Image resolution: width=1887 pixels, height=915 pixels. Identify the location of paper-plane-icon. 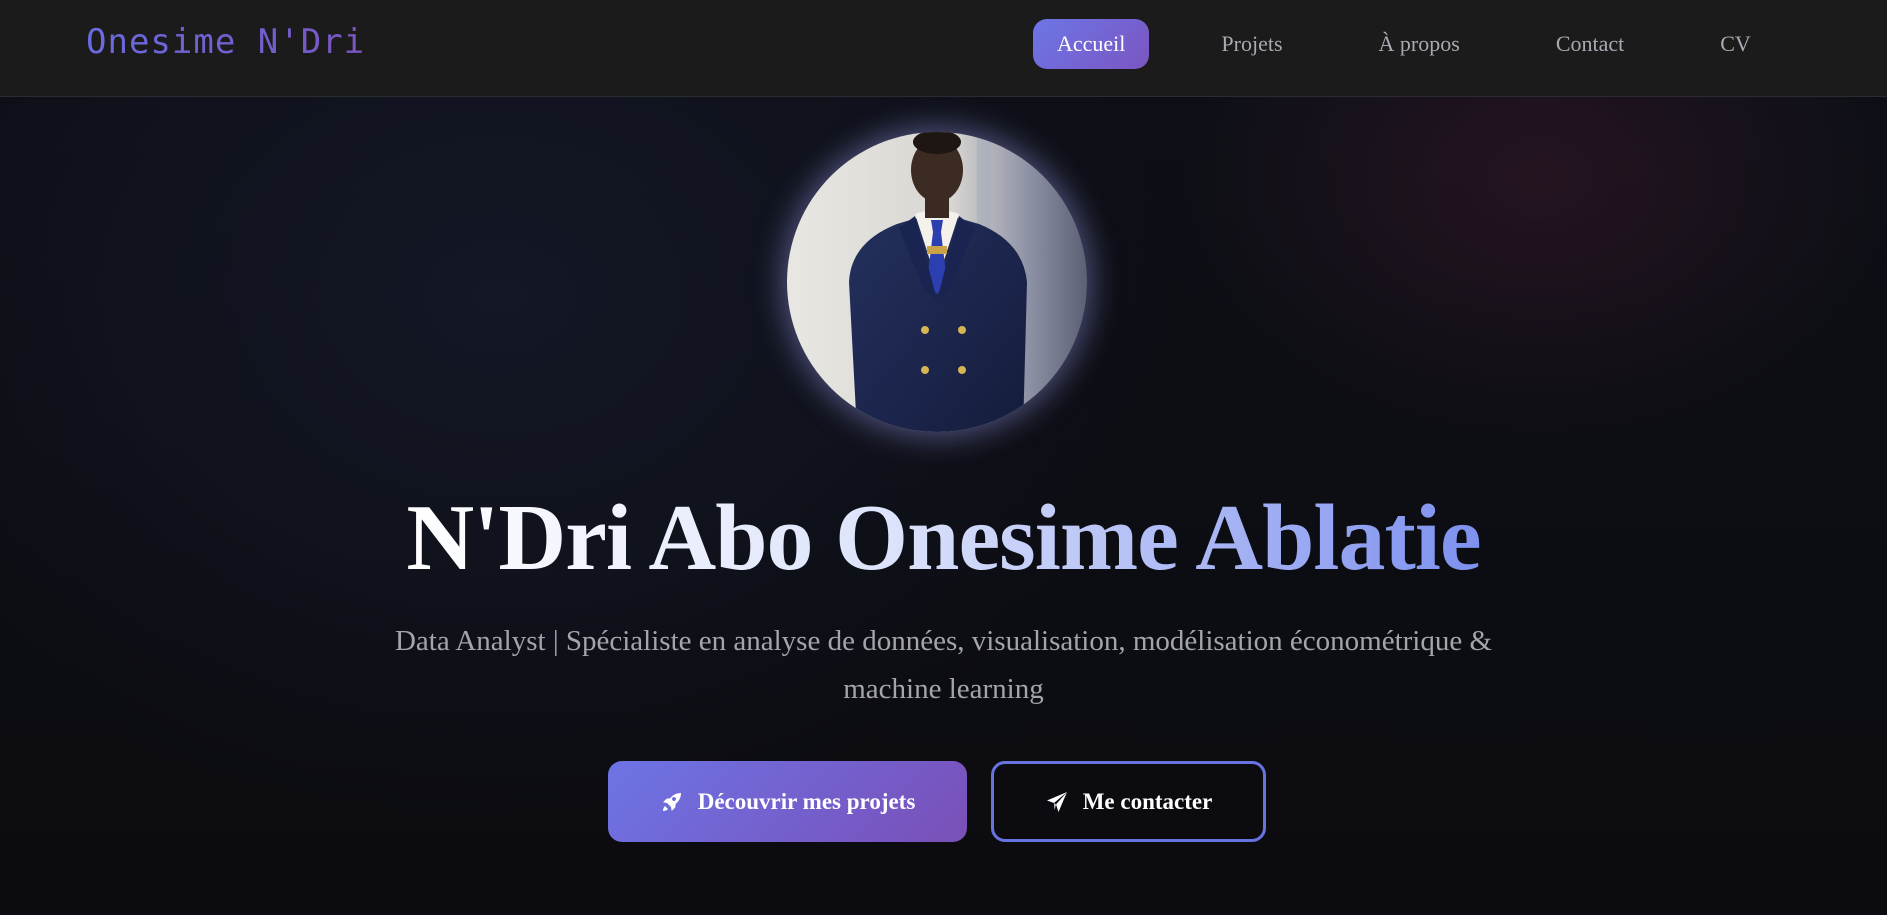
(1056, 801).